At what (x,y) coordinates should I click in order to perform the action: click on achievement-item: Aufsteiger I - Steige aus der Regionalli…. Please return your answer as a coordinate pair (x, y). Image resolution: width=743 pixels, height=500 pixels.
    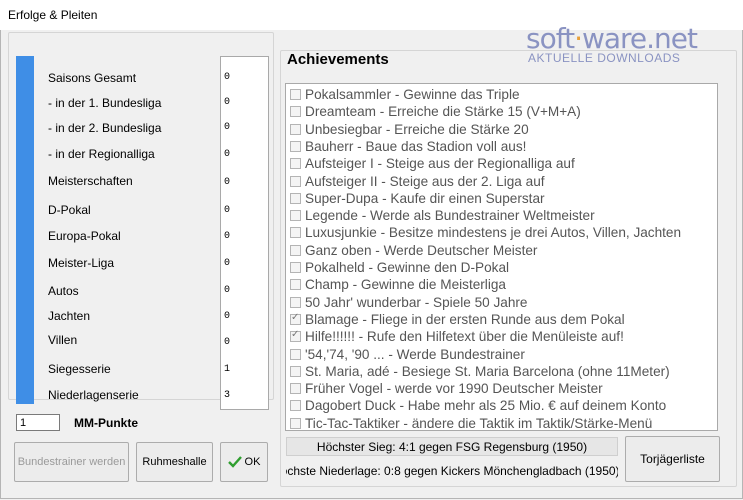
    Looking at the image, I should click on (432, 163).